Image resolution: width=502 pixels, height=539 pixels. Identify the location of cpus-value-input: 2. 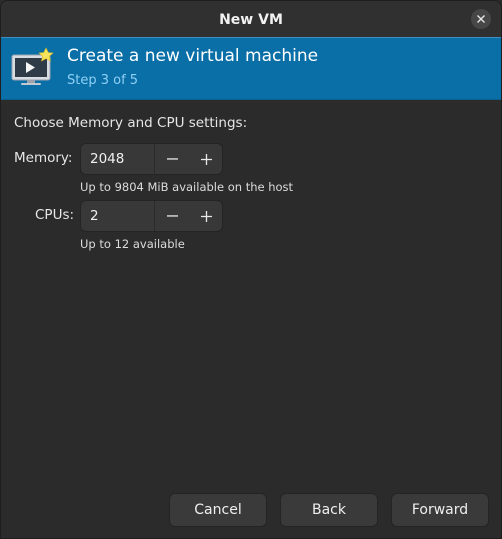
(94, 216).